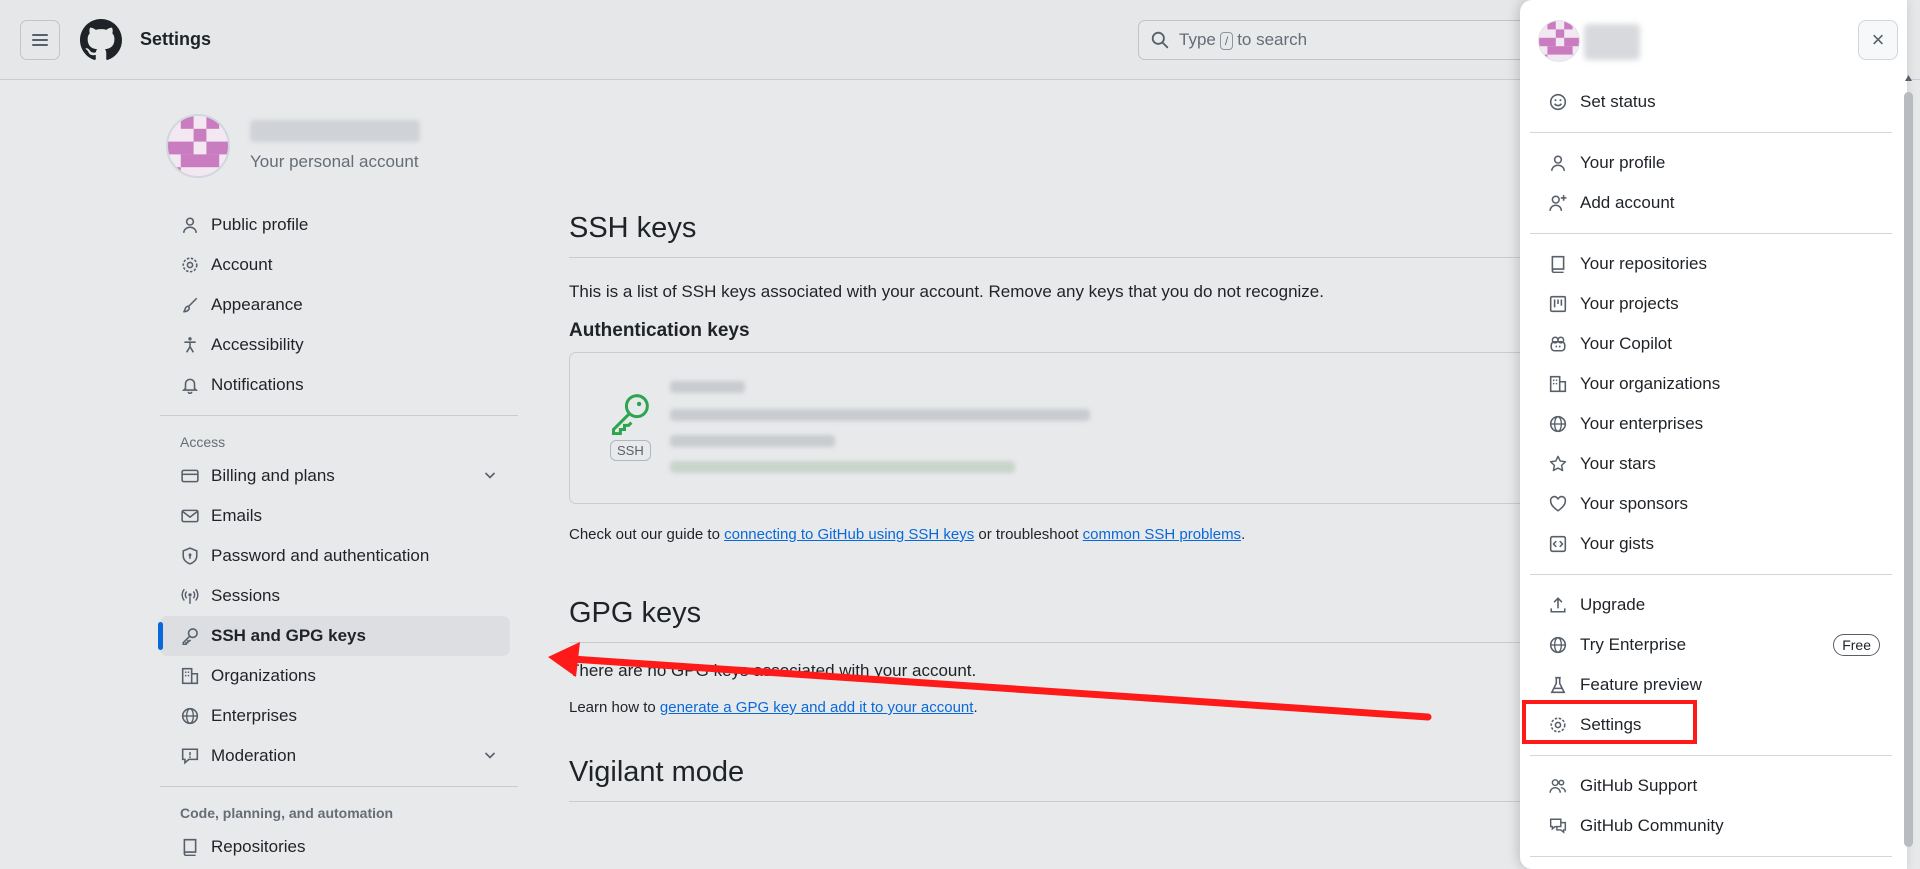  I want to click on ssh-problems-link: common SSH problems, so click(1162, 534).